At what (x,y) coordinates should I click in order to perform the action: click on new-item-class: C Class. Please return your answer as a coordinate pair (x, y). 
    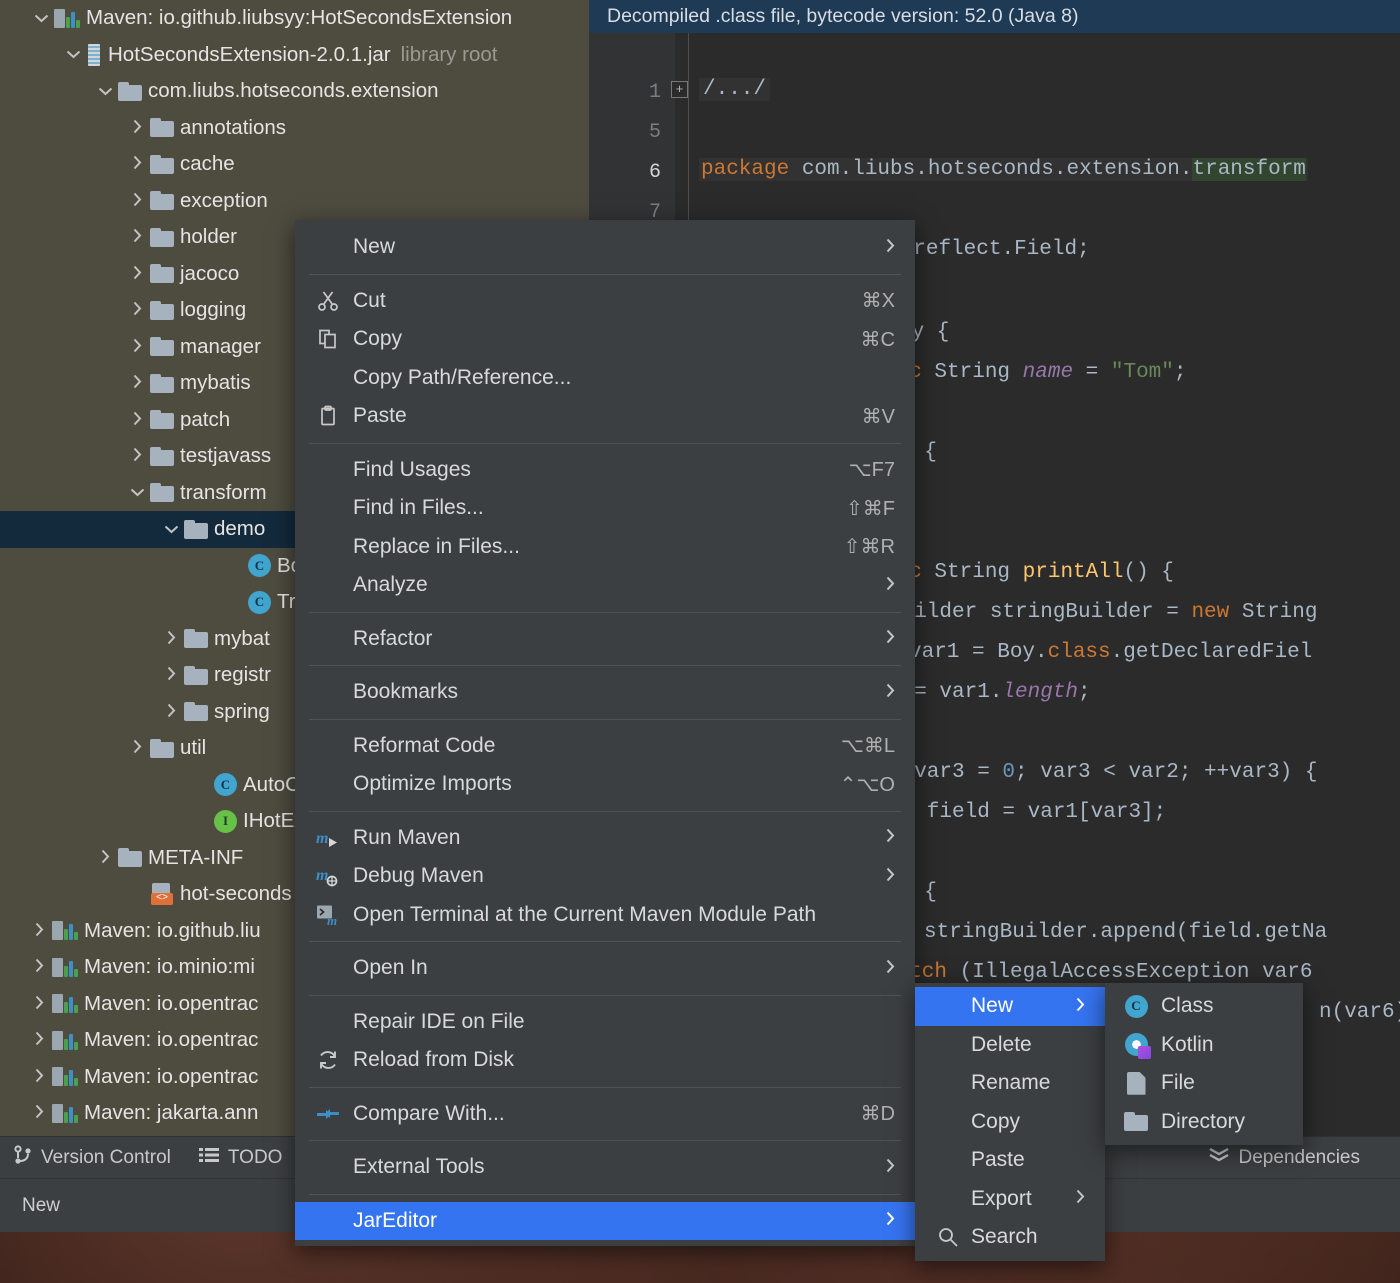
    Looking at the image, I should click on (1204, 1006).